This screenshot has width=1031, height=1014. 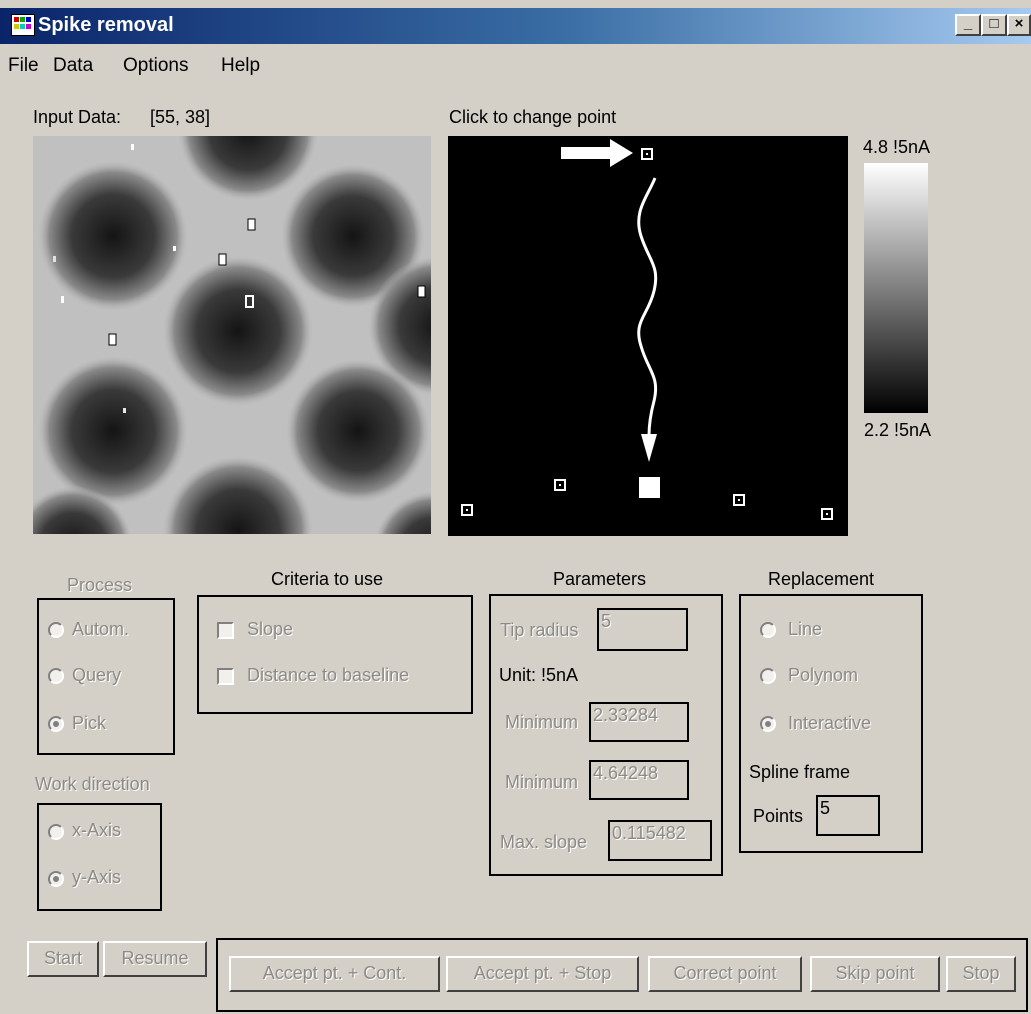 I want to click on resume-button: Resume, so click(x=155, y=959).